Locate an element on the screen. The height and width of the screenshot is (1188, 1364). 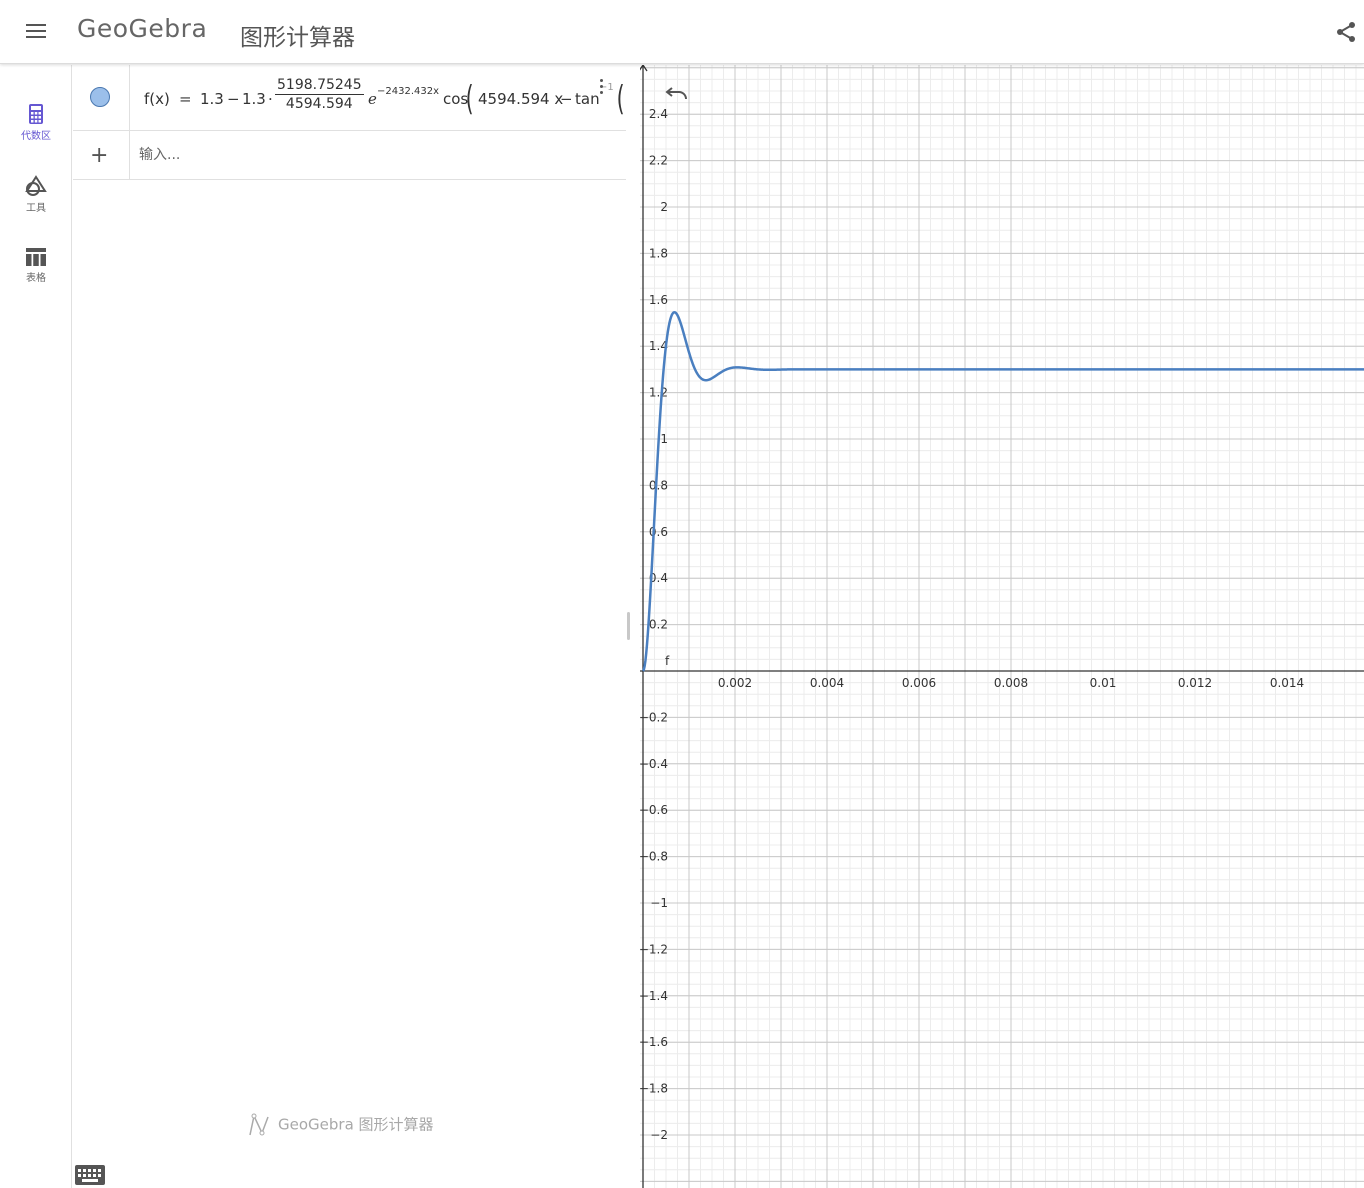
y-tick-label: 2.4 is located at coordinates (658, 114).